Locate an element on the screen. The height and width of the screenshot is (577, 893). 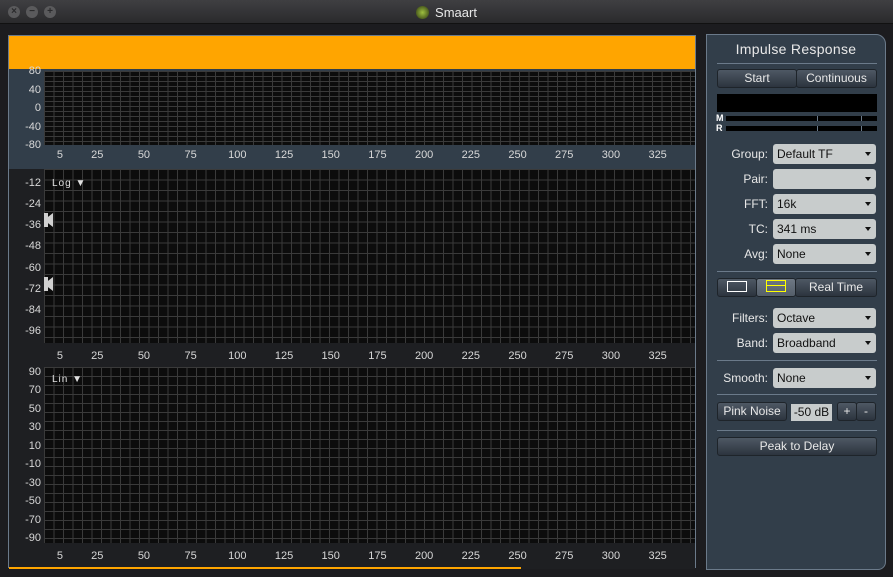
start-button: Start is located at coordinates (757, 78).